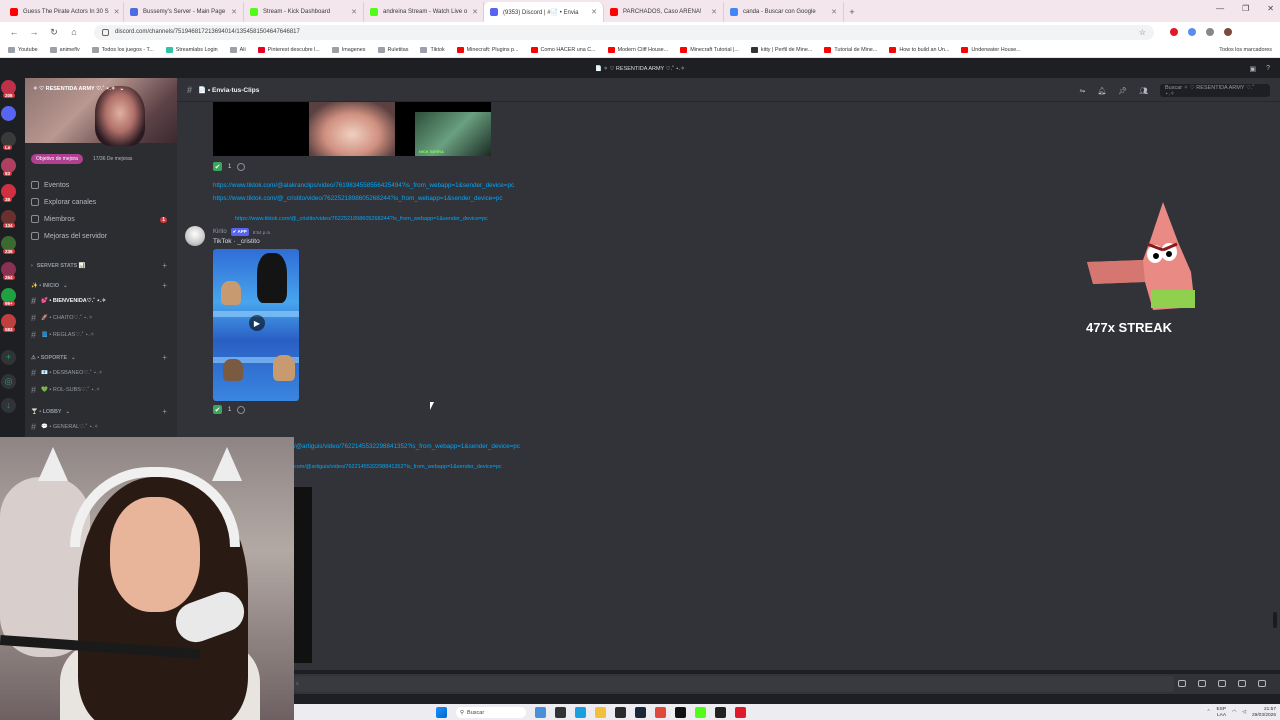 This screenshot has width=1280, height=720. What do you see at coordinates (191, 49) in the screenshot?
I see `bookmark-item: Streamlabs Login` at bounding box center [191, 49].